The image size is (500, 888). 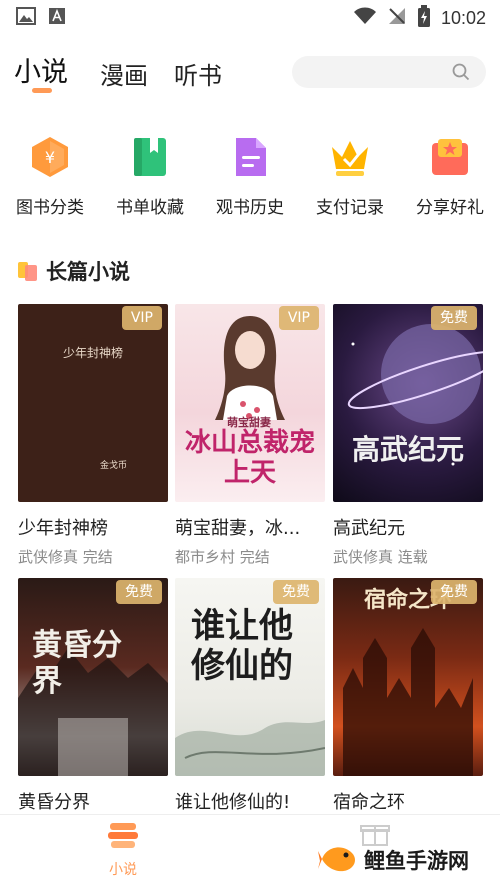 I want to click on book-cover: 宿命之环 免费, so click(x=408, y=677).